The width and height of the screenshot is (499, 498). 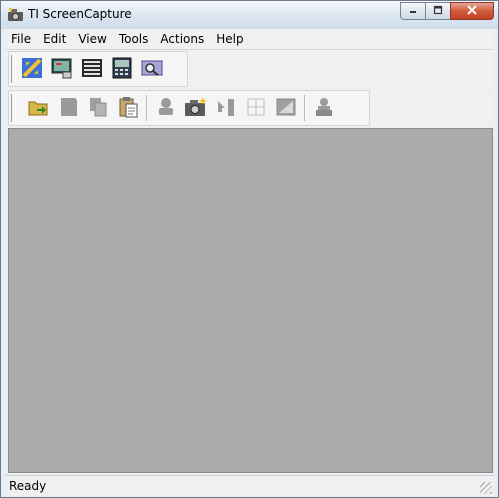 I want to click on paste-button, so click(x=128, y=108).